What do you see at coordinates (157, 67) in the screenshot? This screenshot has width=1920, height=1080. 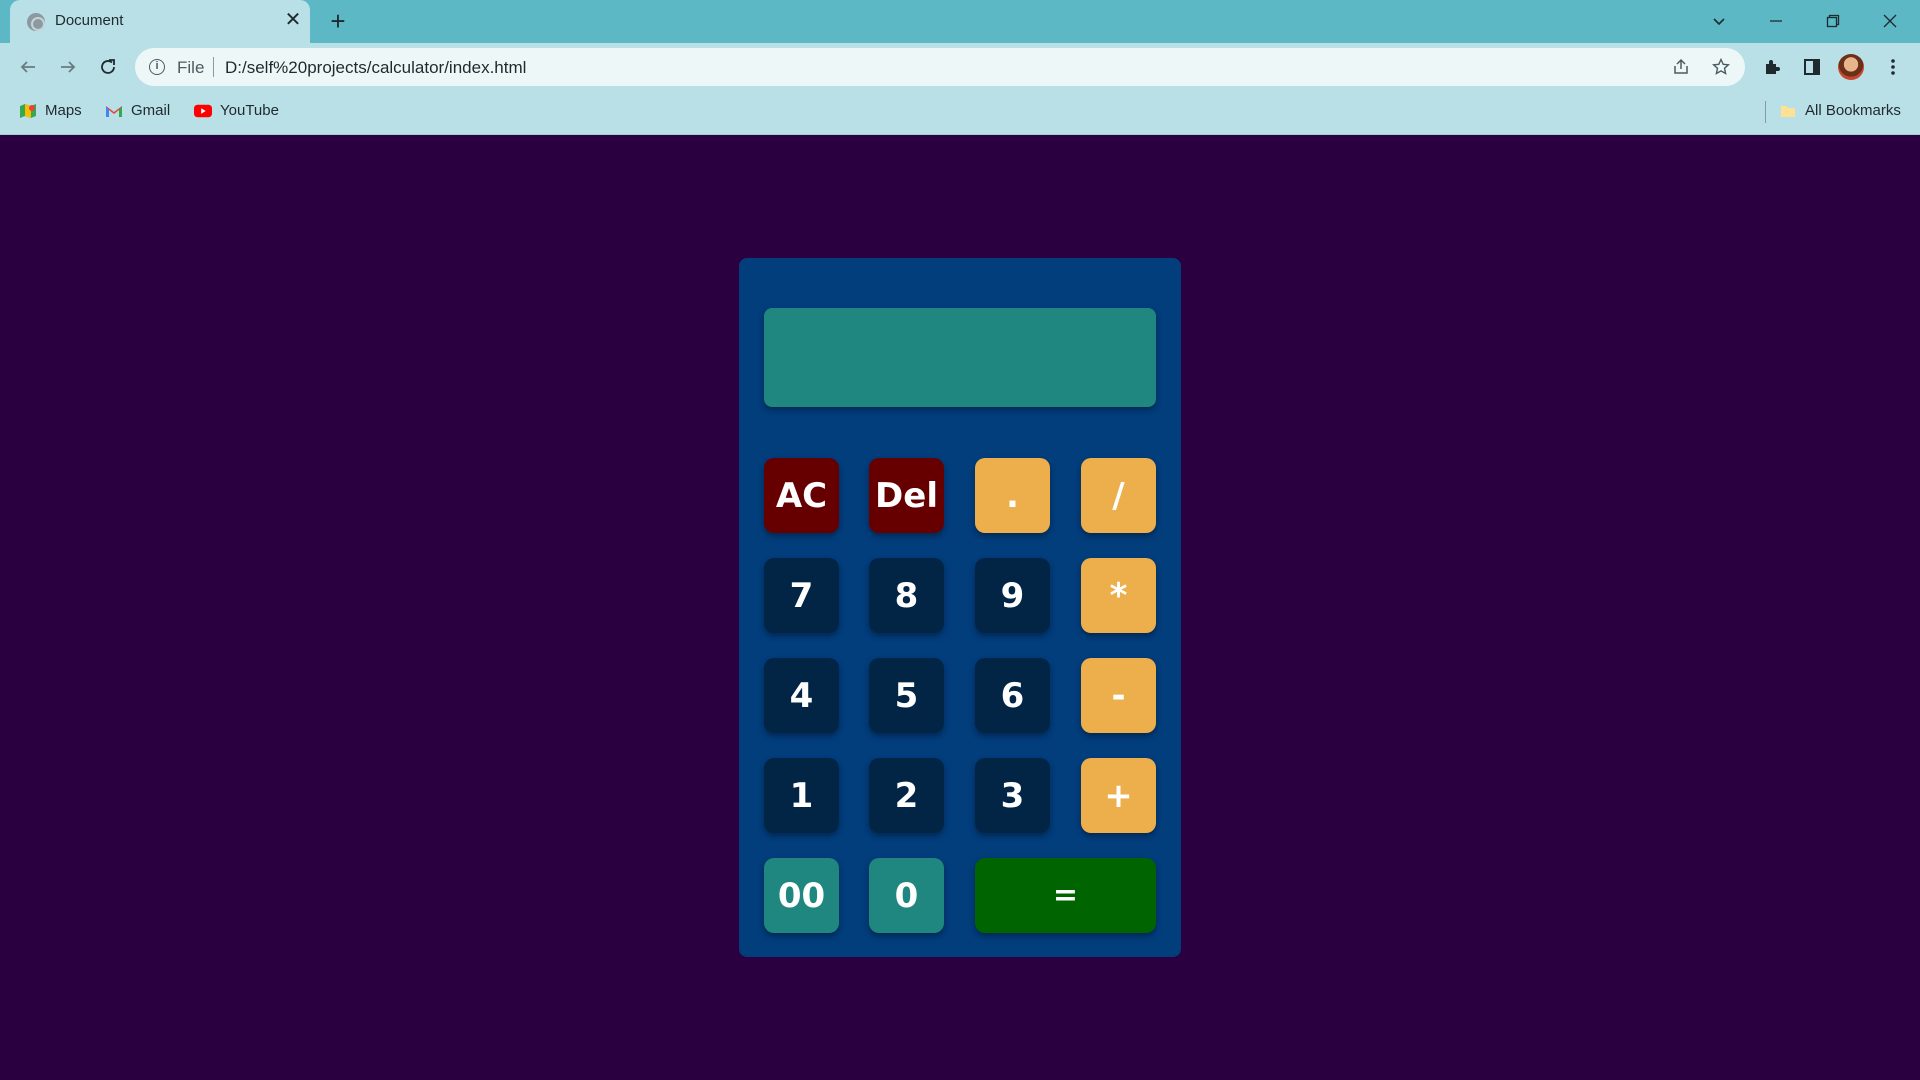 I see `info-icon: i` at bounding box center [157, 67].